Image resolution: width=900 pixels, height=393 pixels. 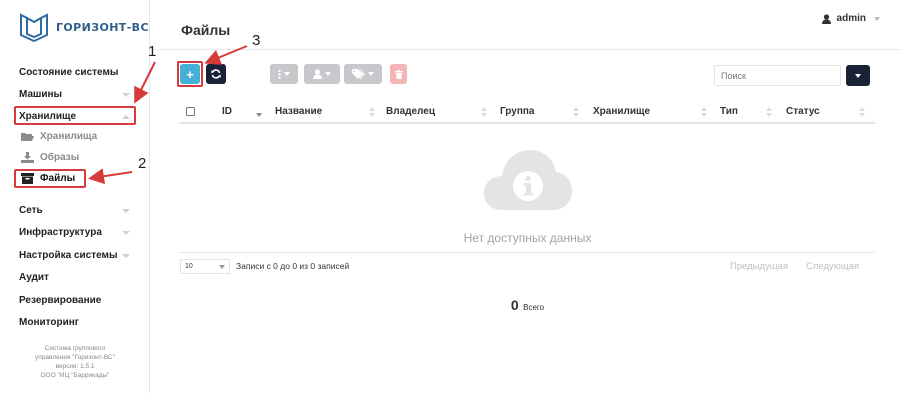 I want to click on select-all-checkbox, so click(x=190, y=111).